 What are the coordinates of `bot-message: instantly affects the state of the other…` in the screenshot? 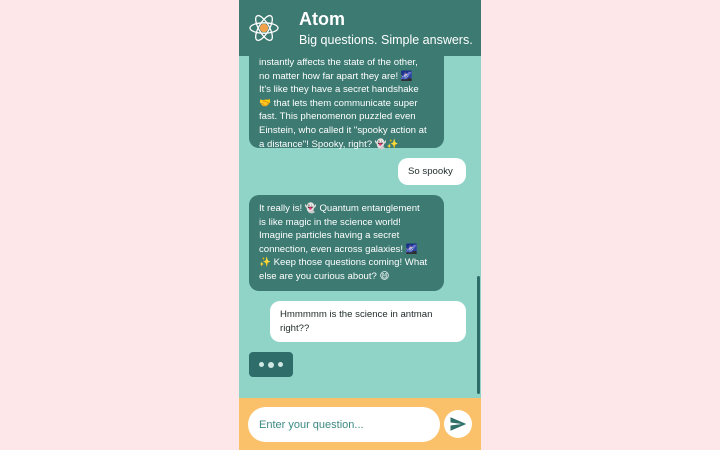 It's located at (346, 103).